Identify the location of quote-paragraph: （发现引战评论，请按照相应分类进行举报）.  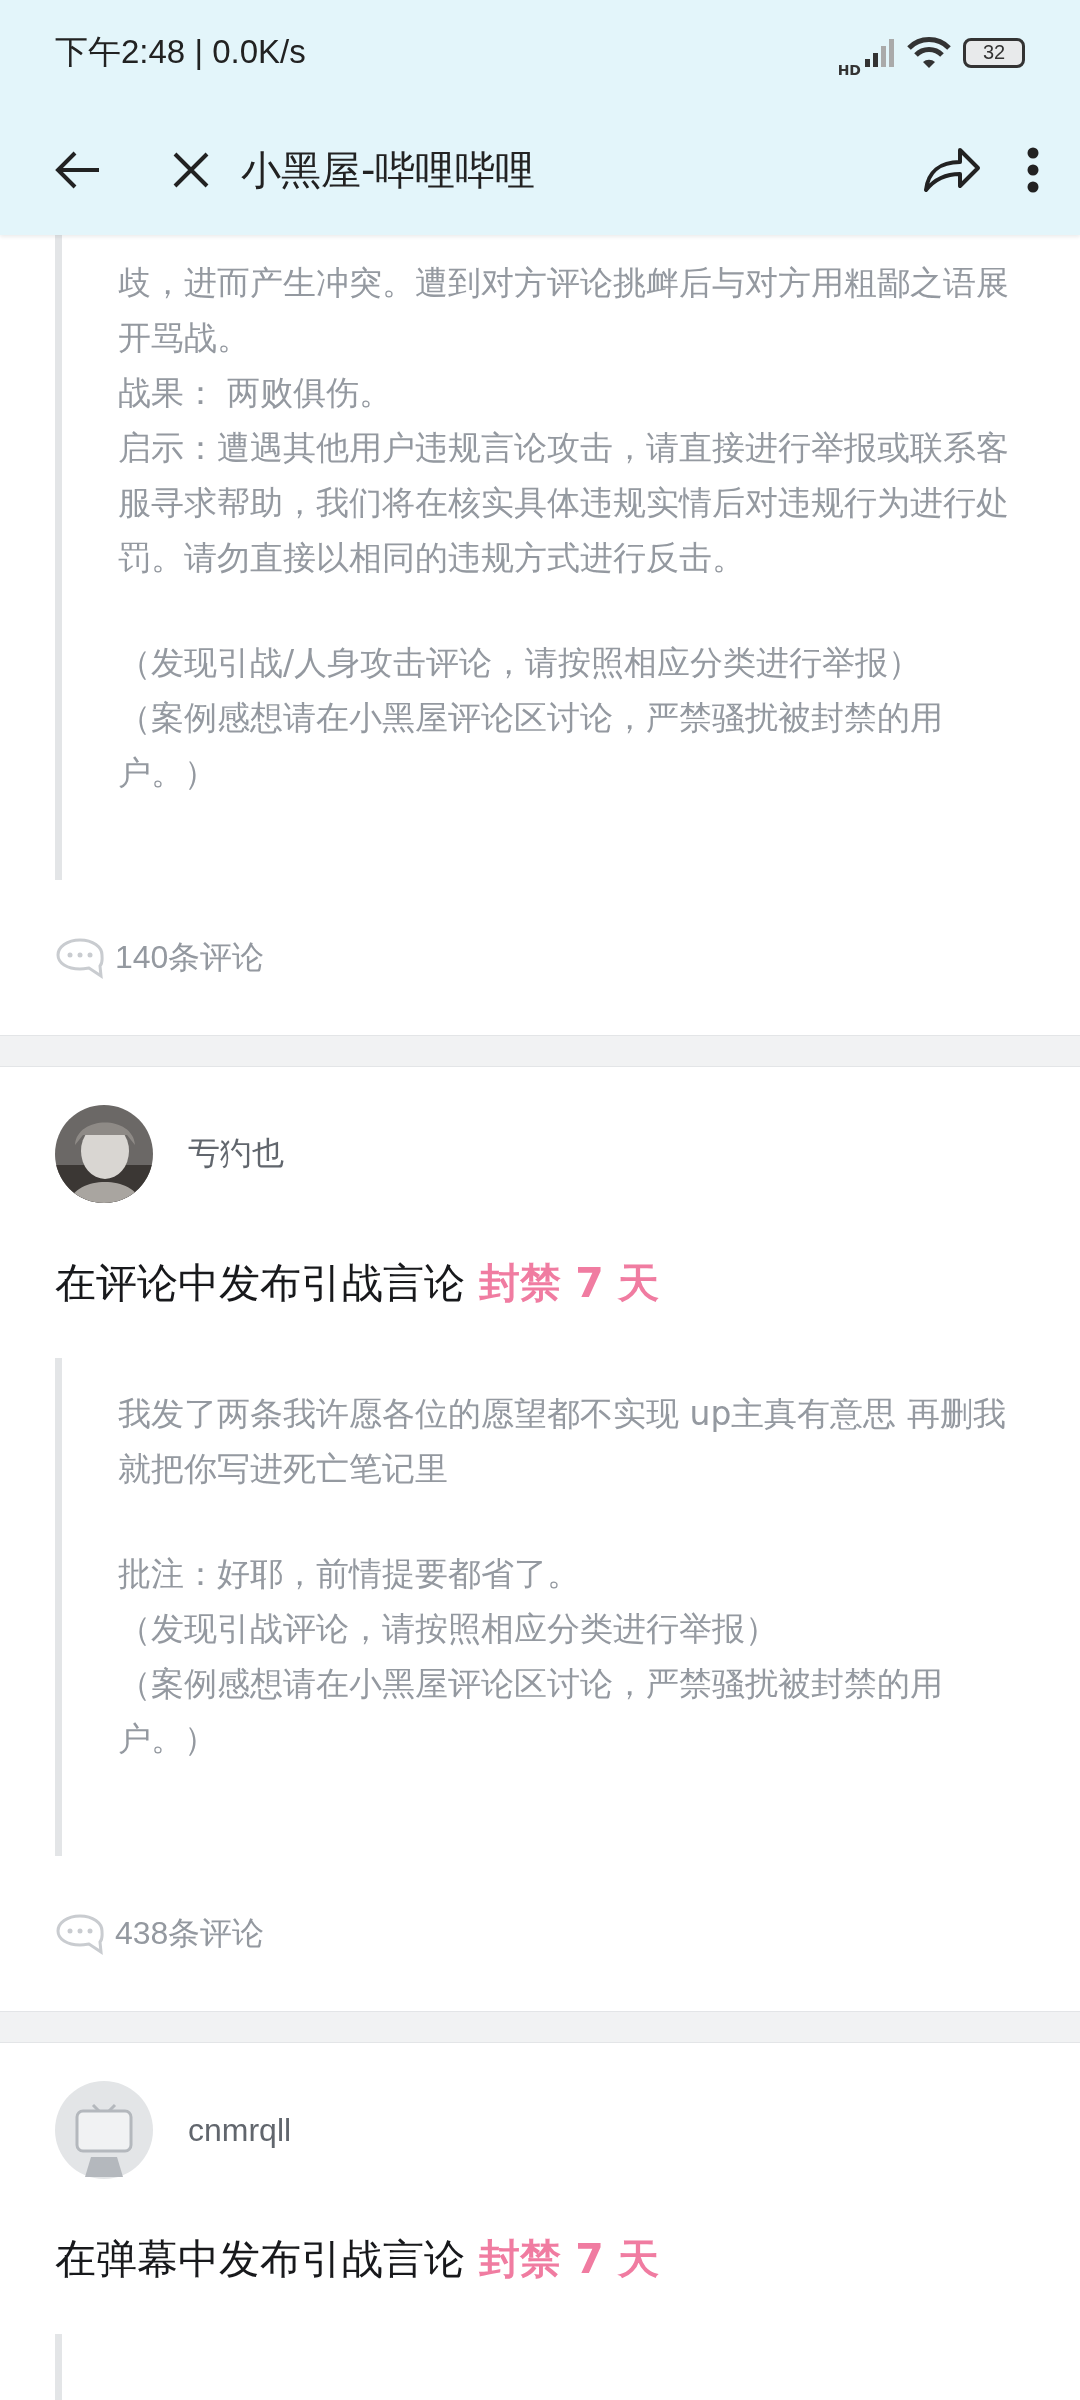
(448, 1629).